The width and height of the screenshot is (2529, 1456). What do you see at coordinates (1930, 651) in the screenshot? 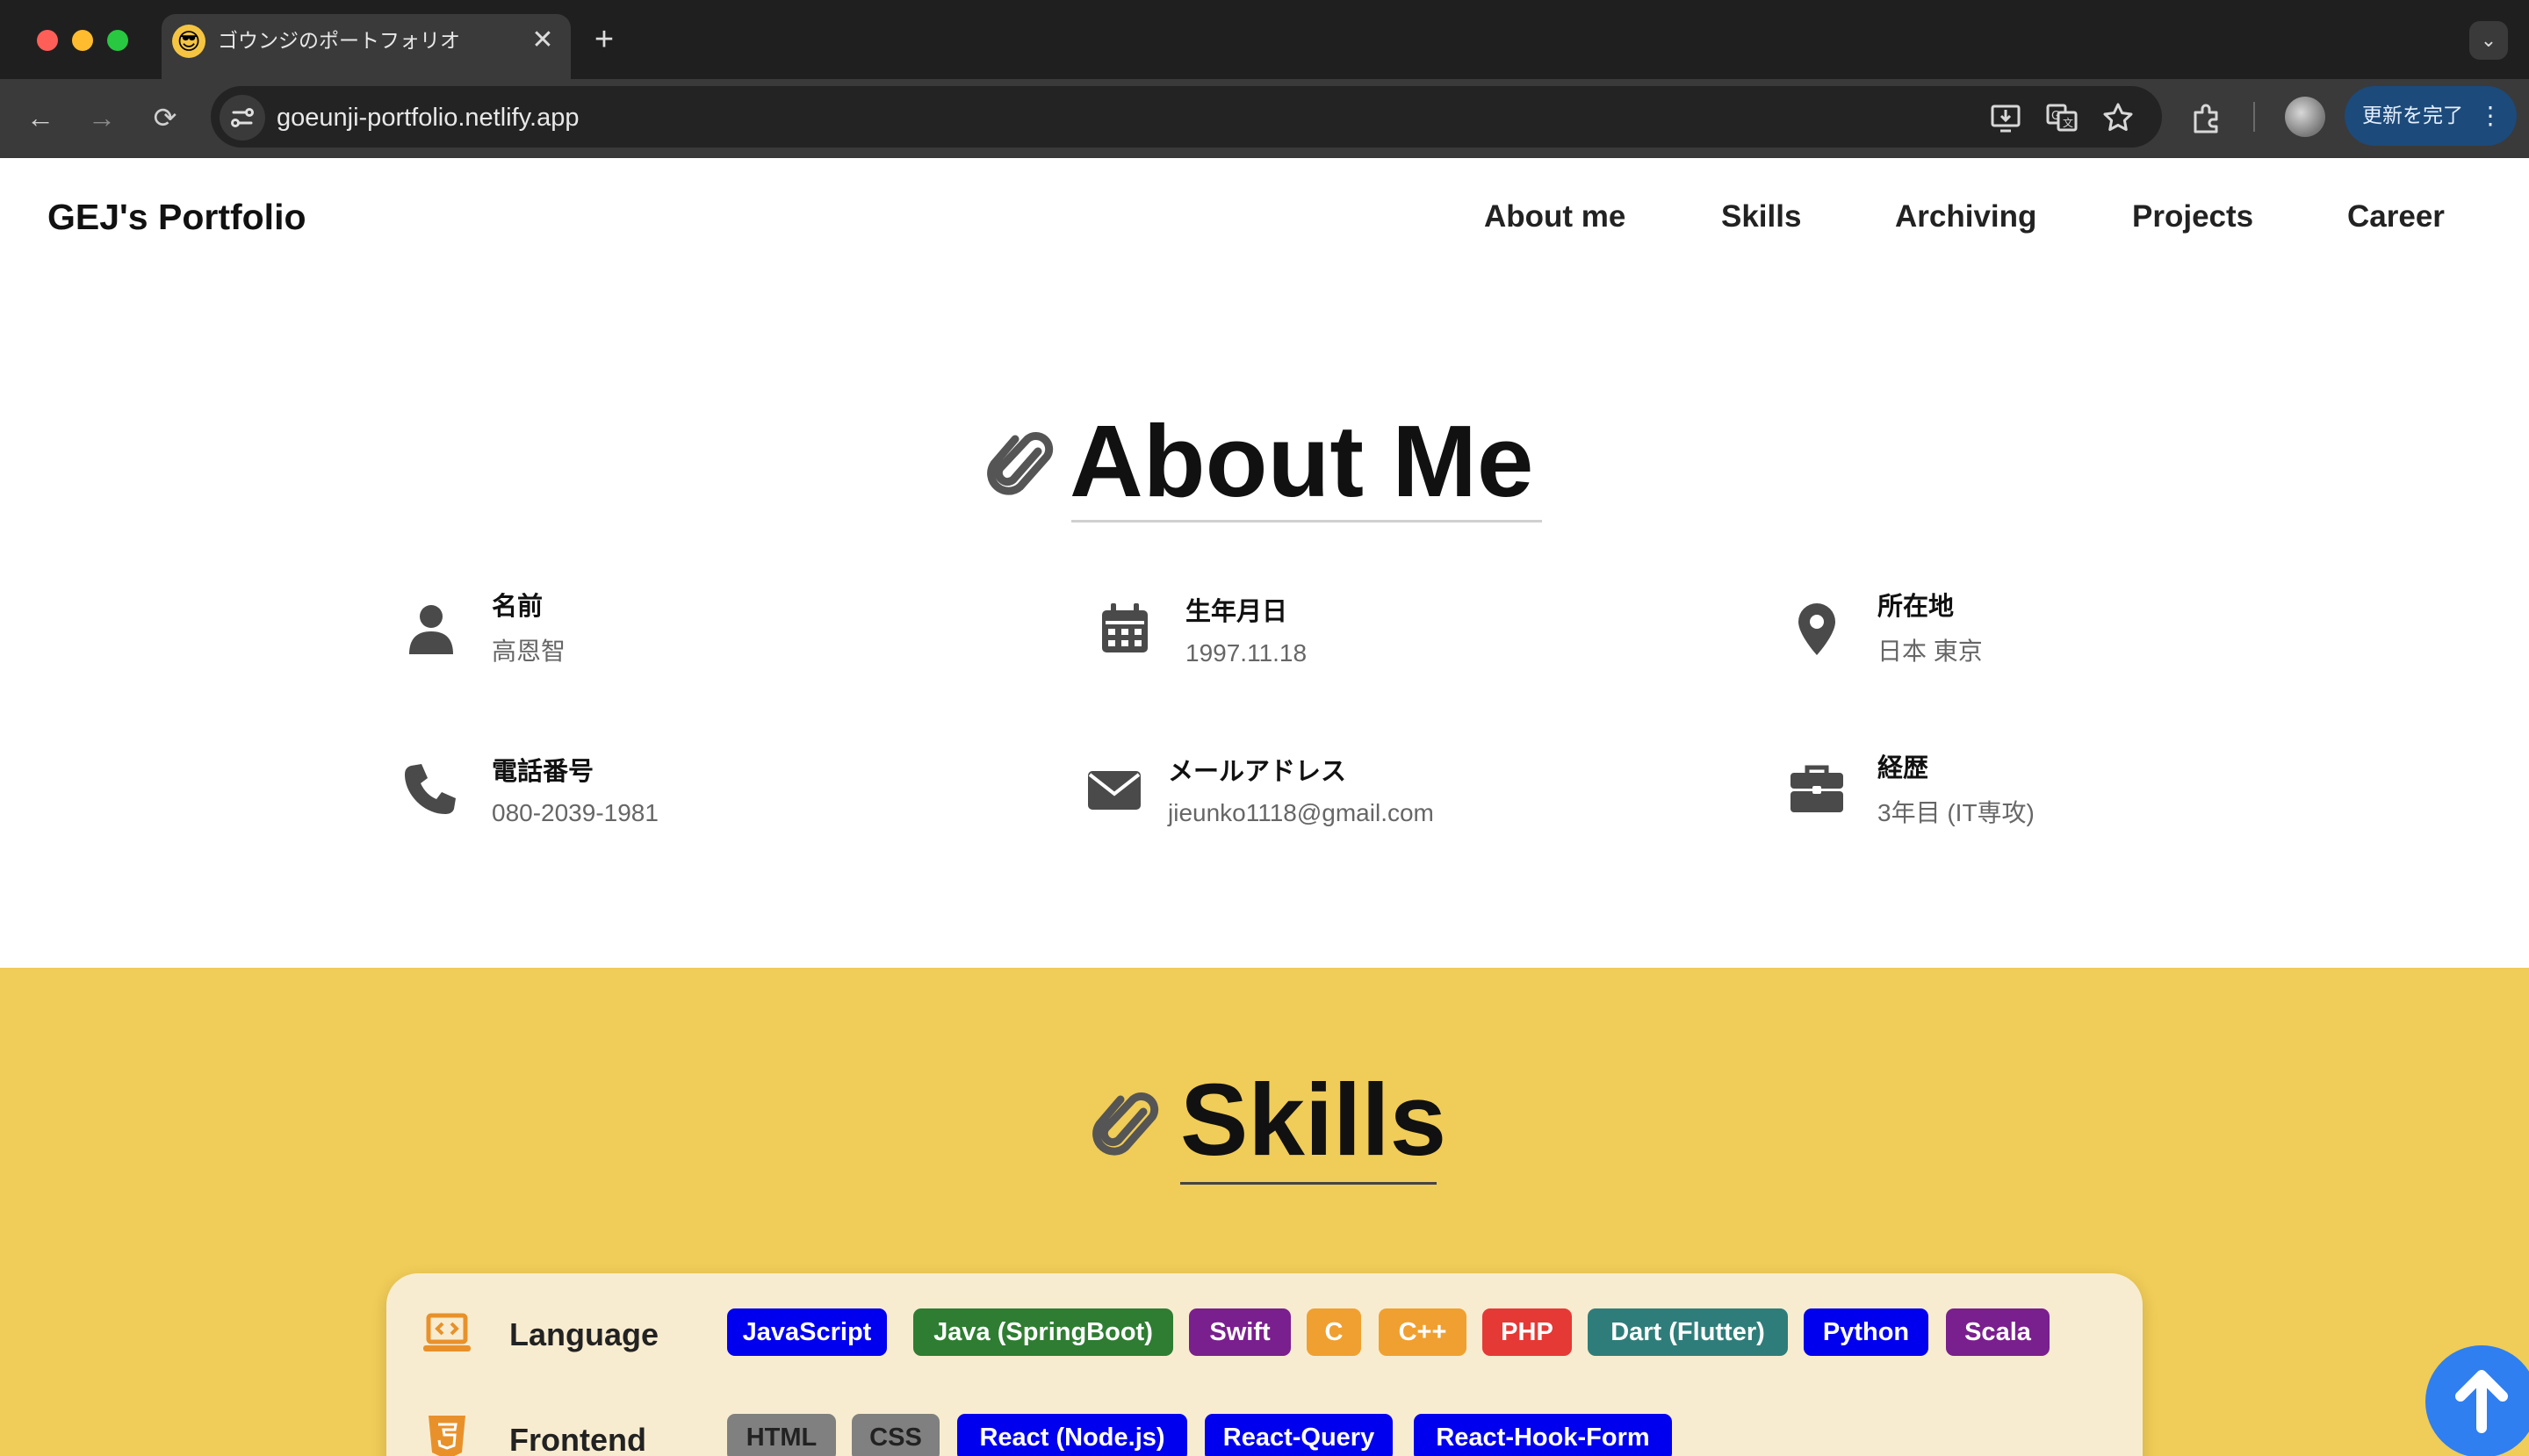
I see `info-value-location: 日本 東京` at bounding box center [1930, 651].